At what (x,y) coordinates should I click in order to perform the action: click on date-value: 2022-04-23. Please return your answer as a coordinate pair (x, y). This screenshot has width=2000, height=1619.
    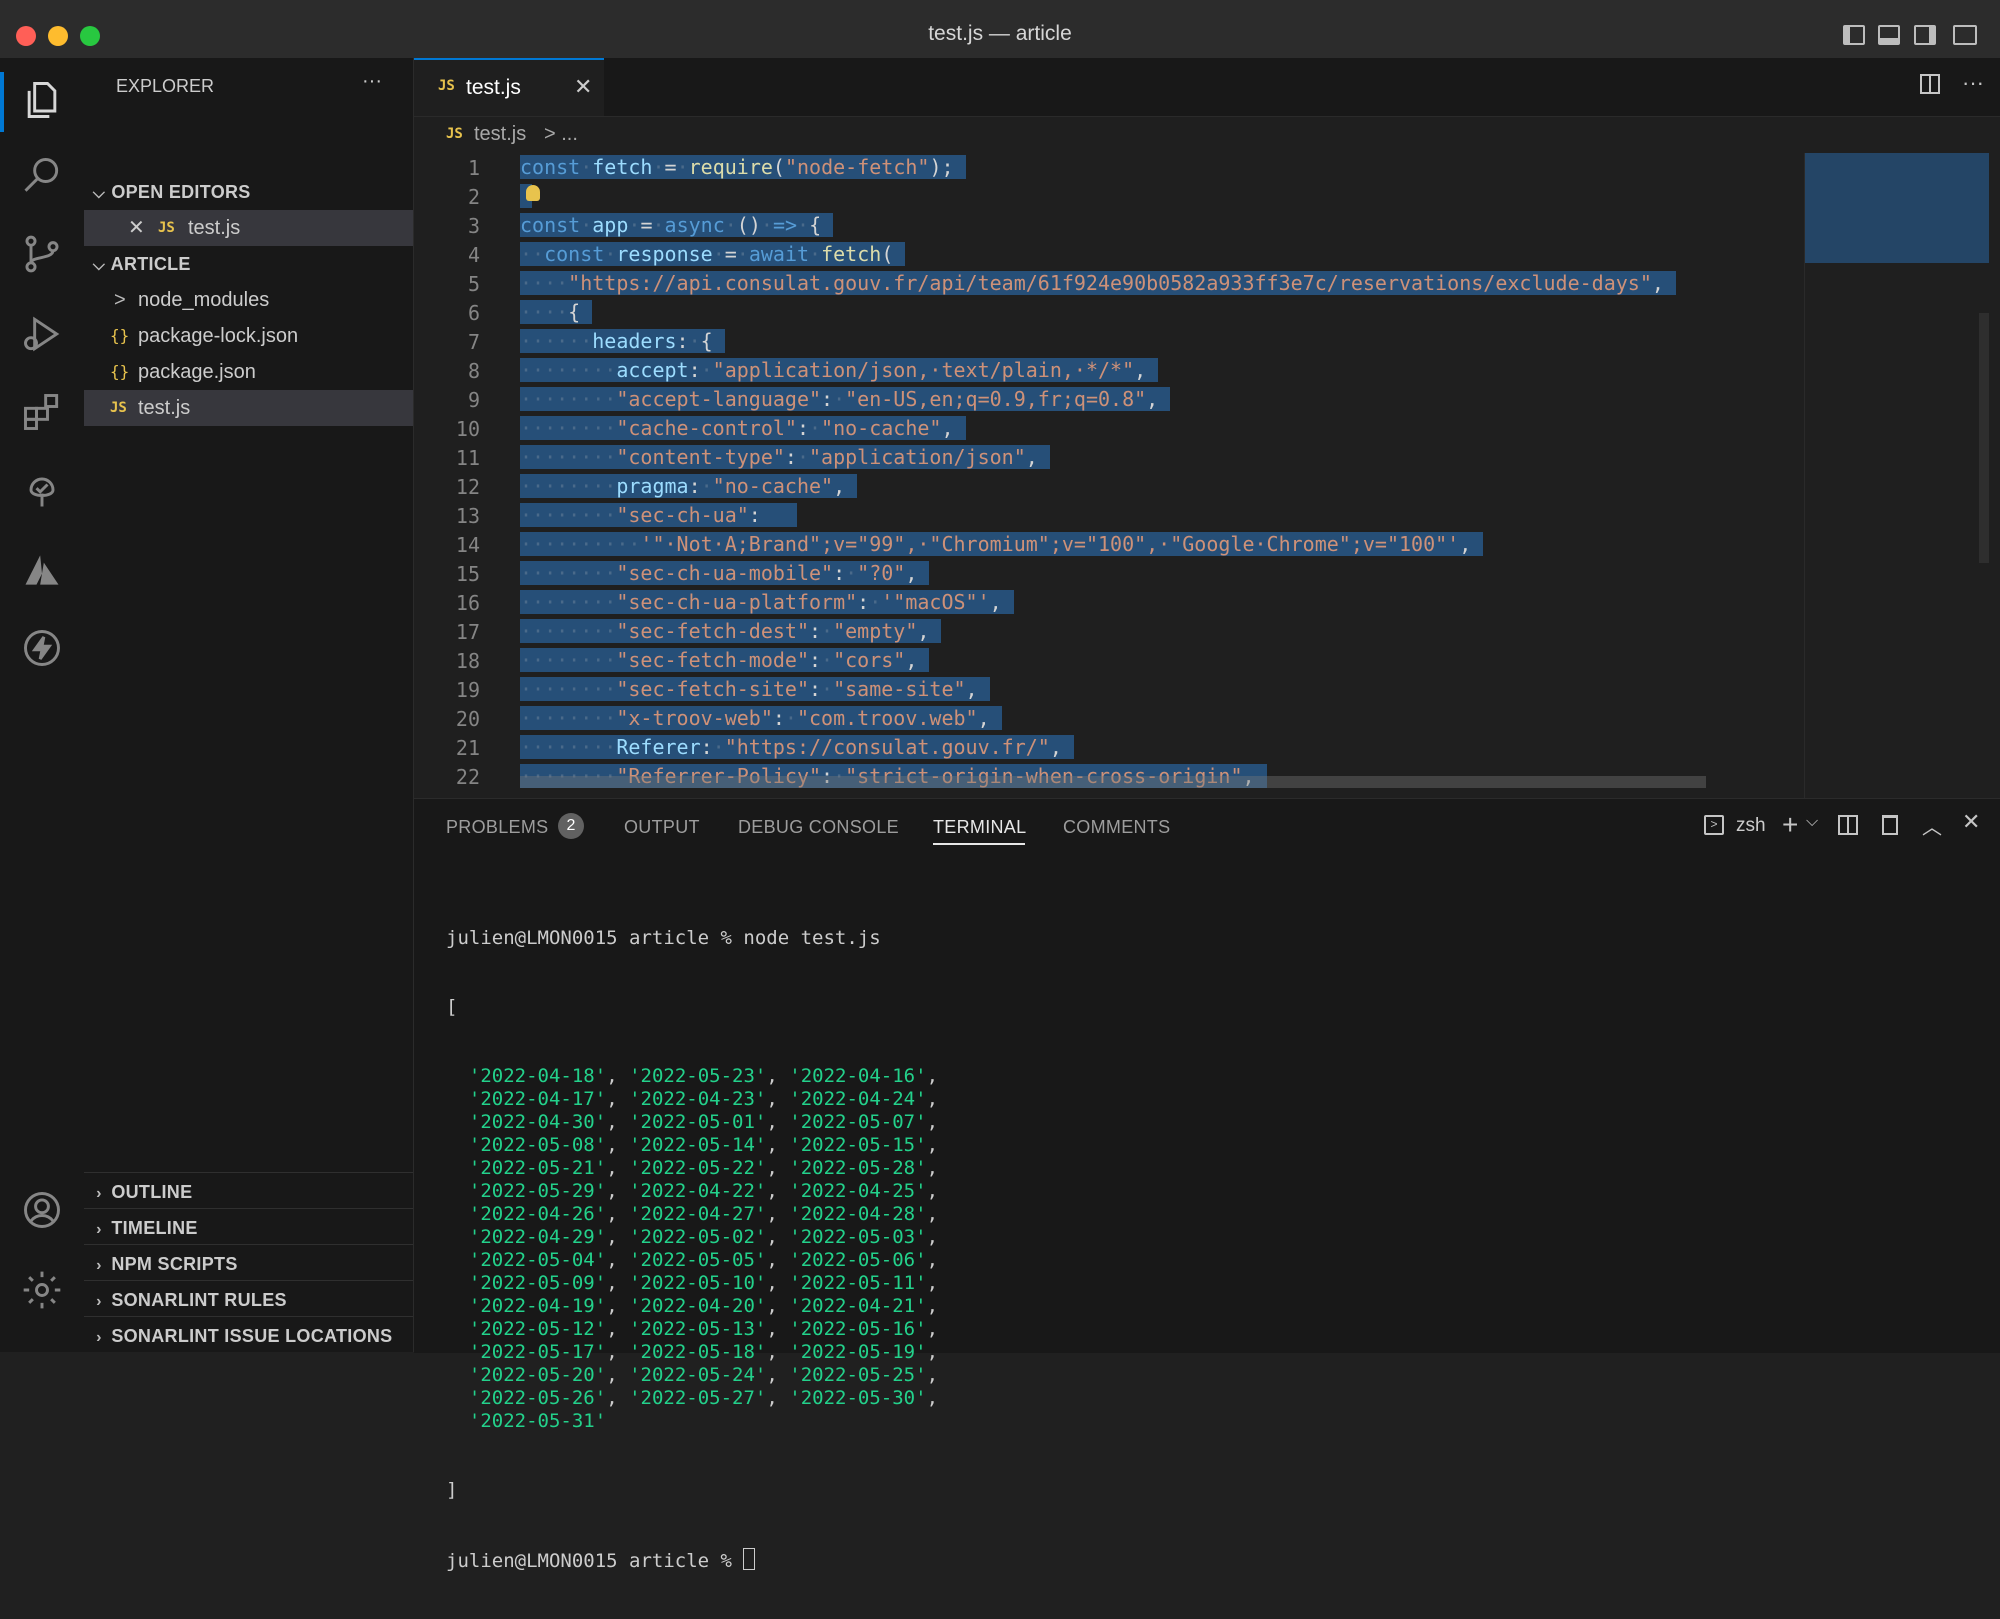
    Looking at the image, I should click on (697, 1099).